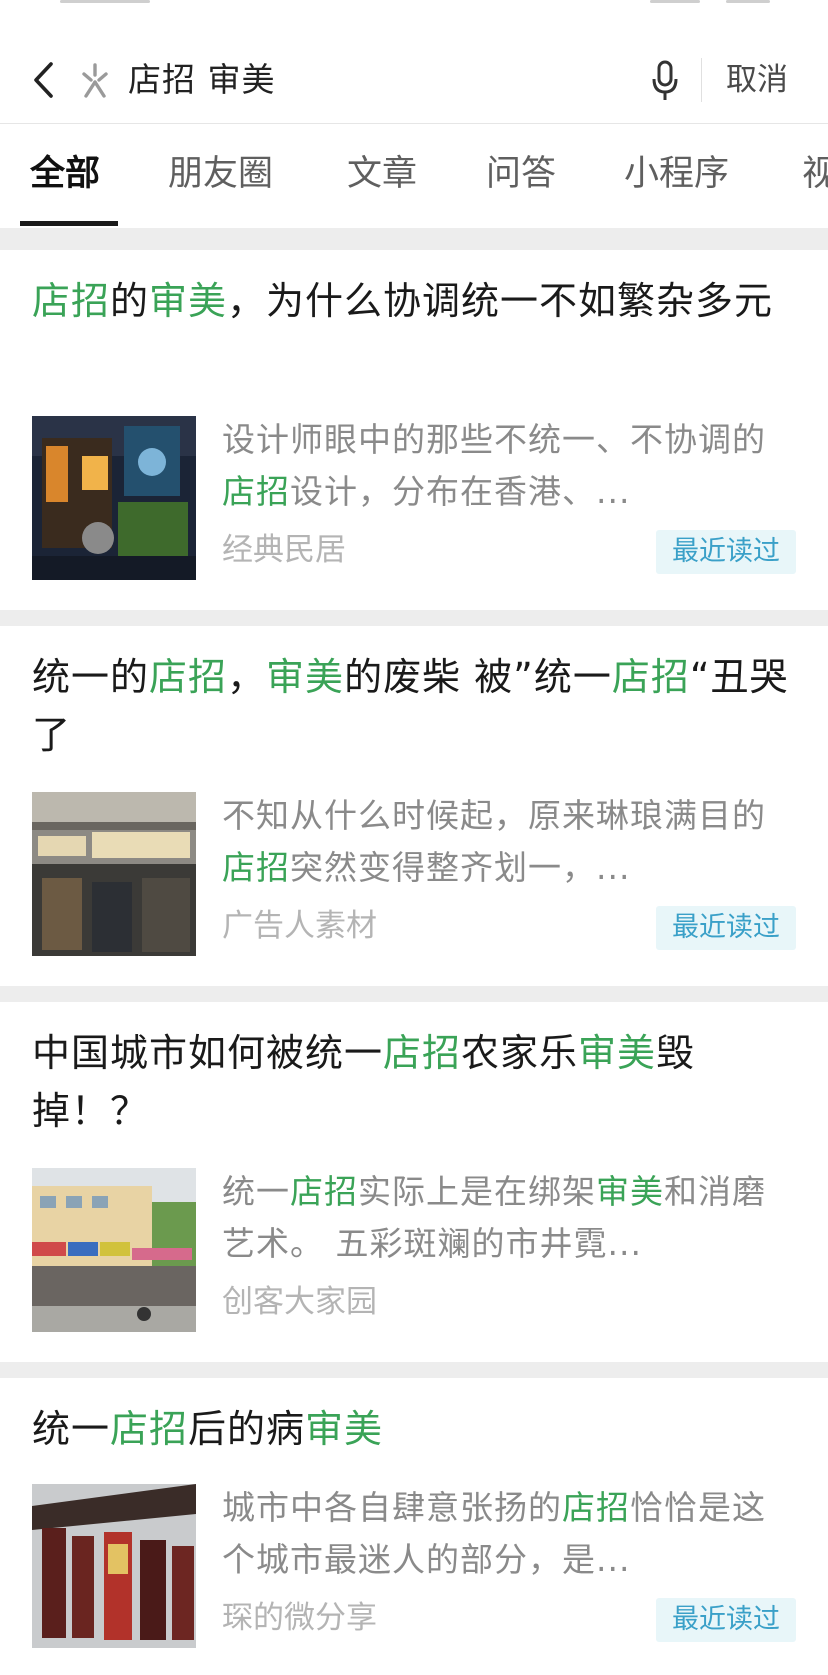 The width and height of the screenshot is (828, 1675). Describe the element at coordinates (247, 677) in the screenshot. I see `text-segment: ，` at that location.